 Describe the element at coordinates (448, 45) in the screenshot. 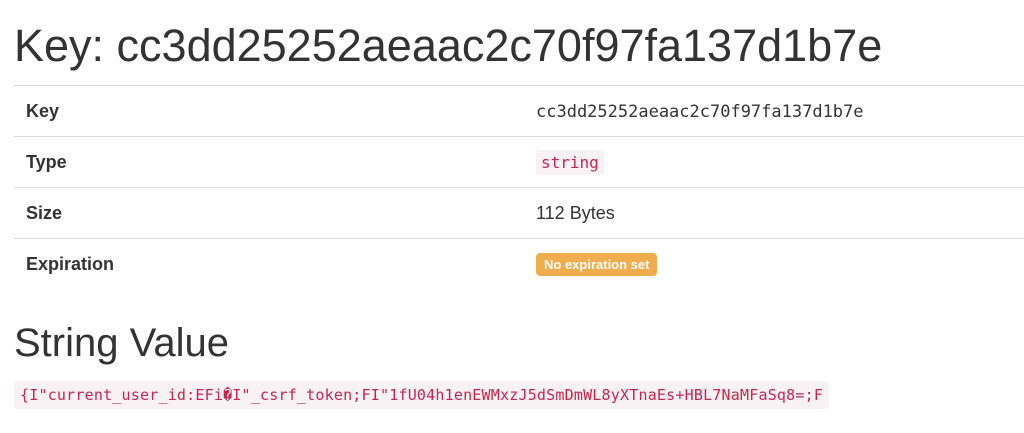

I see `page-title: Key: cc3dd25252aeaac2c70f97fa137d1b7e` at that location.